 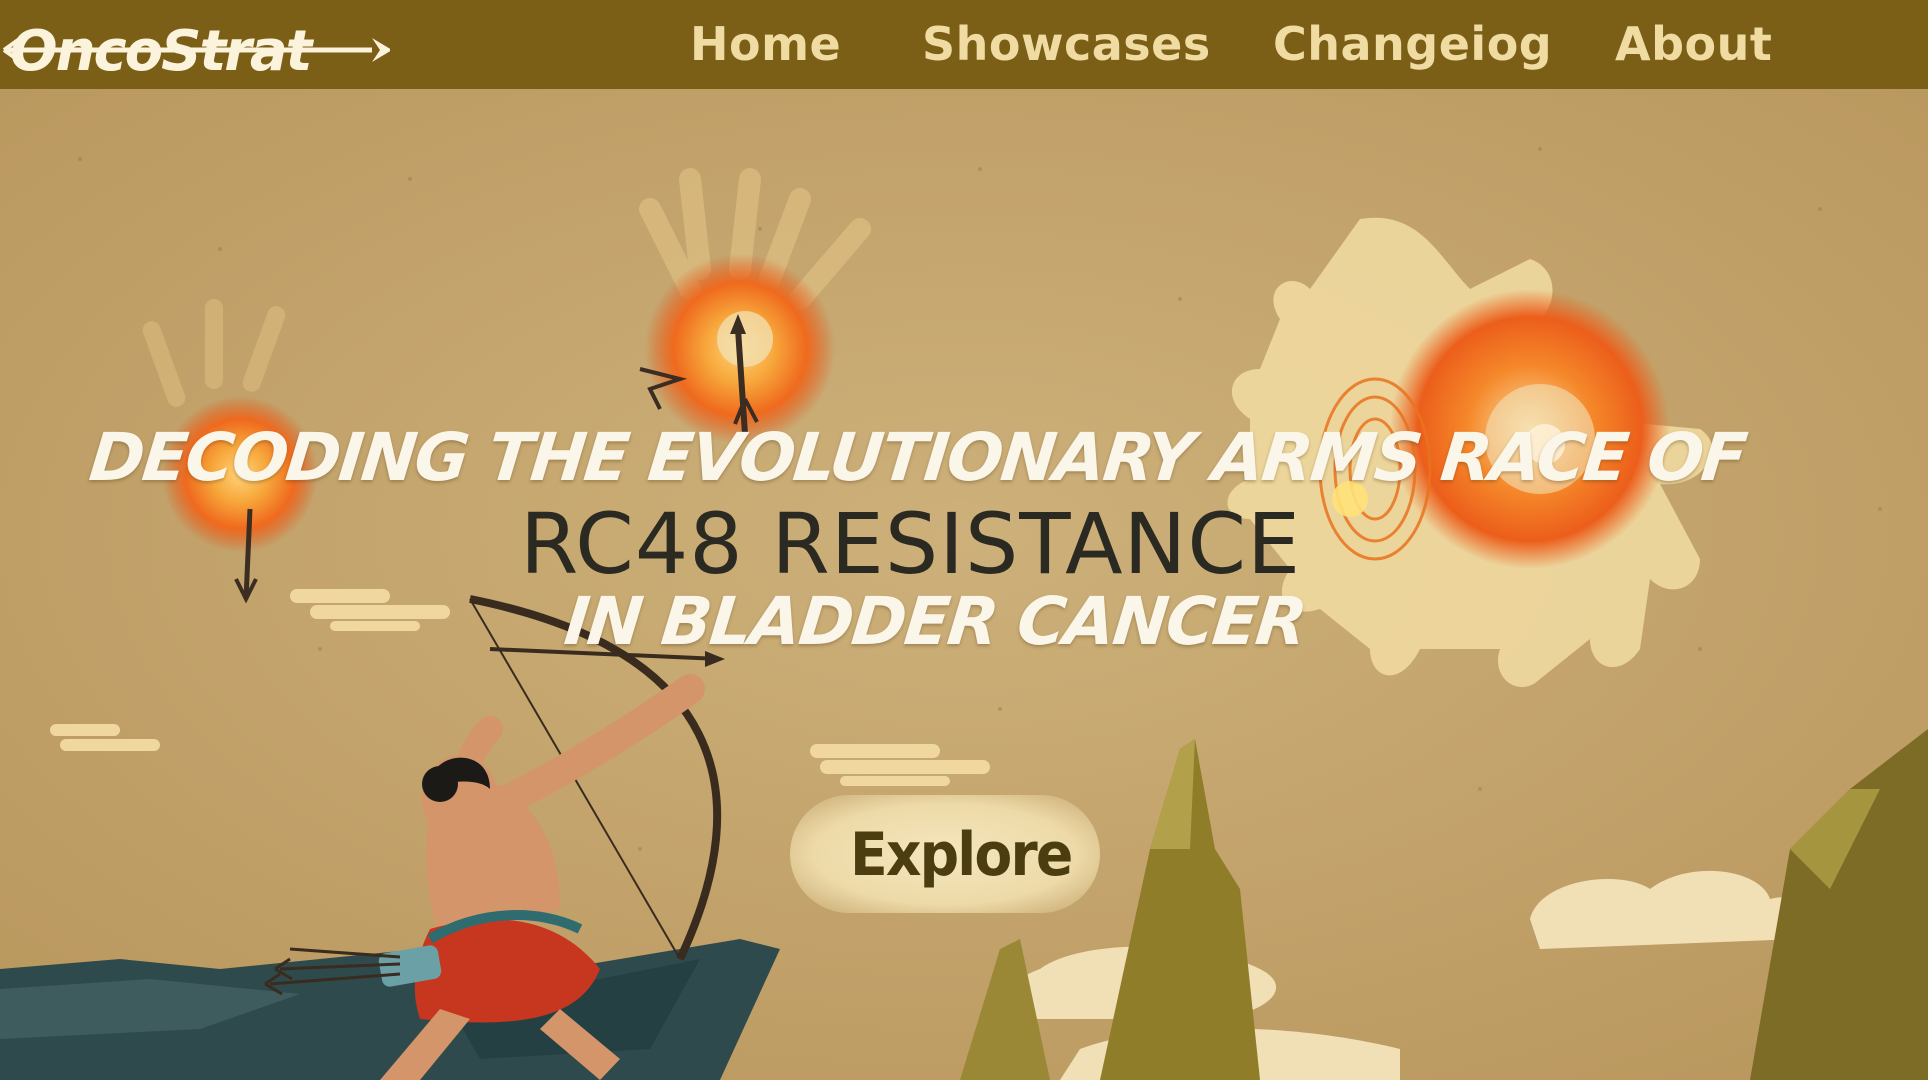 What do you see at coordinates (1693, 44) in the screenshot?
I see `nav-about: About` at bounding box center [1693, 44].